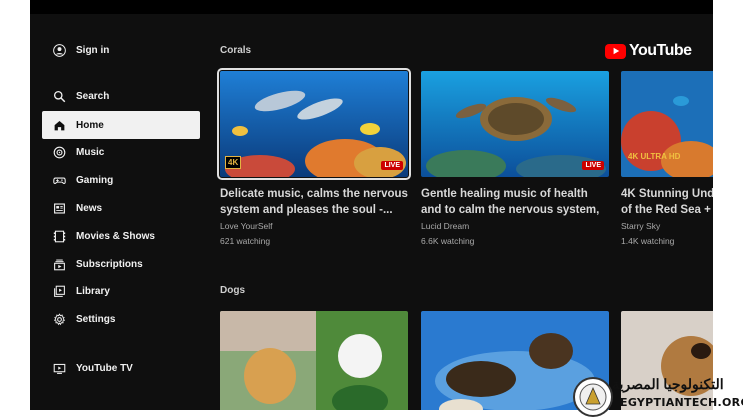  What do you see at coordinates (121, 319) in the screenshot?
I see `sidebar-item-settings: Settings` at bounding box center [121, 319].